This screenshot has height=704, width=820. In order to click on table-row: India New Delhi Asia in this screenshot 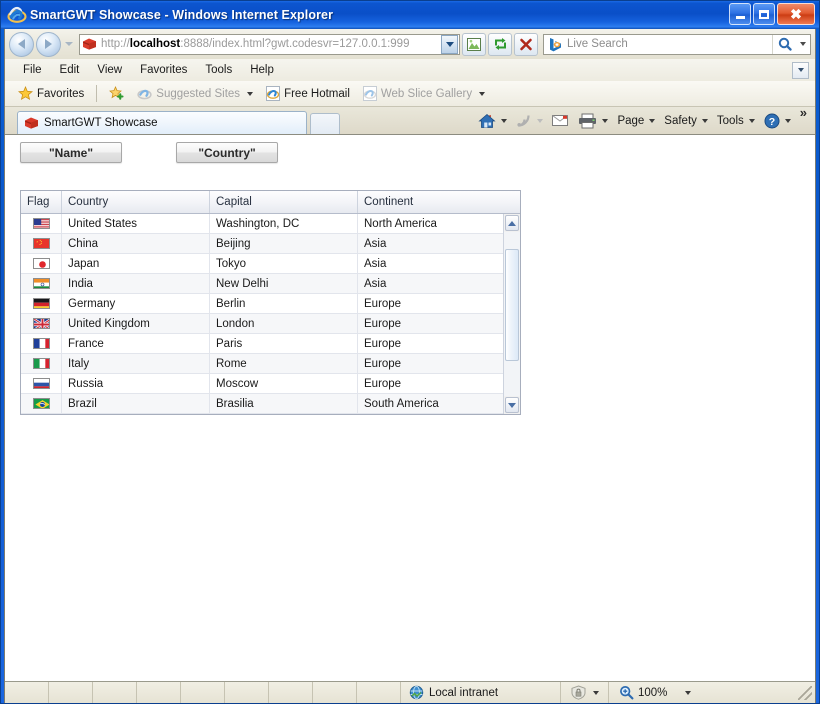, I will do `click(262, 284)`.